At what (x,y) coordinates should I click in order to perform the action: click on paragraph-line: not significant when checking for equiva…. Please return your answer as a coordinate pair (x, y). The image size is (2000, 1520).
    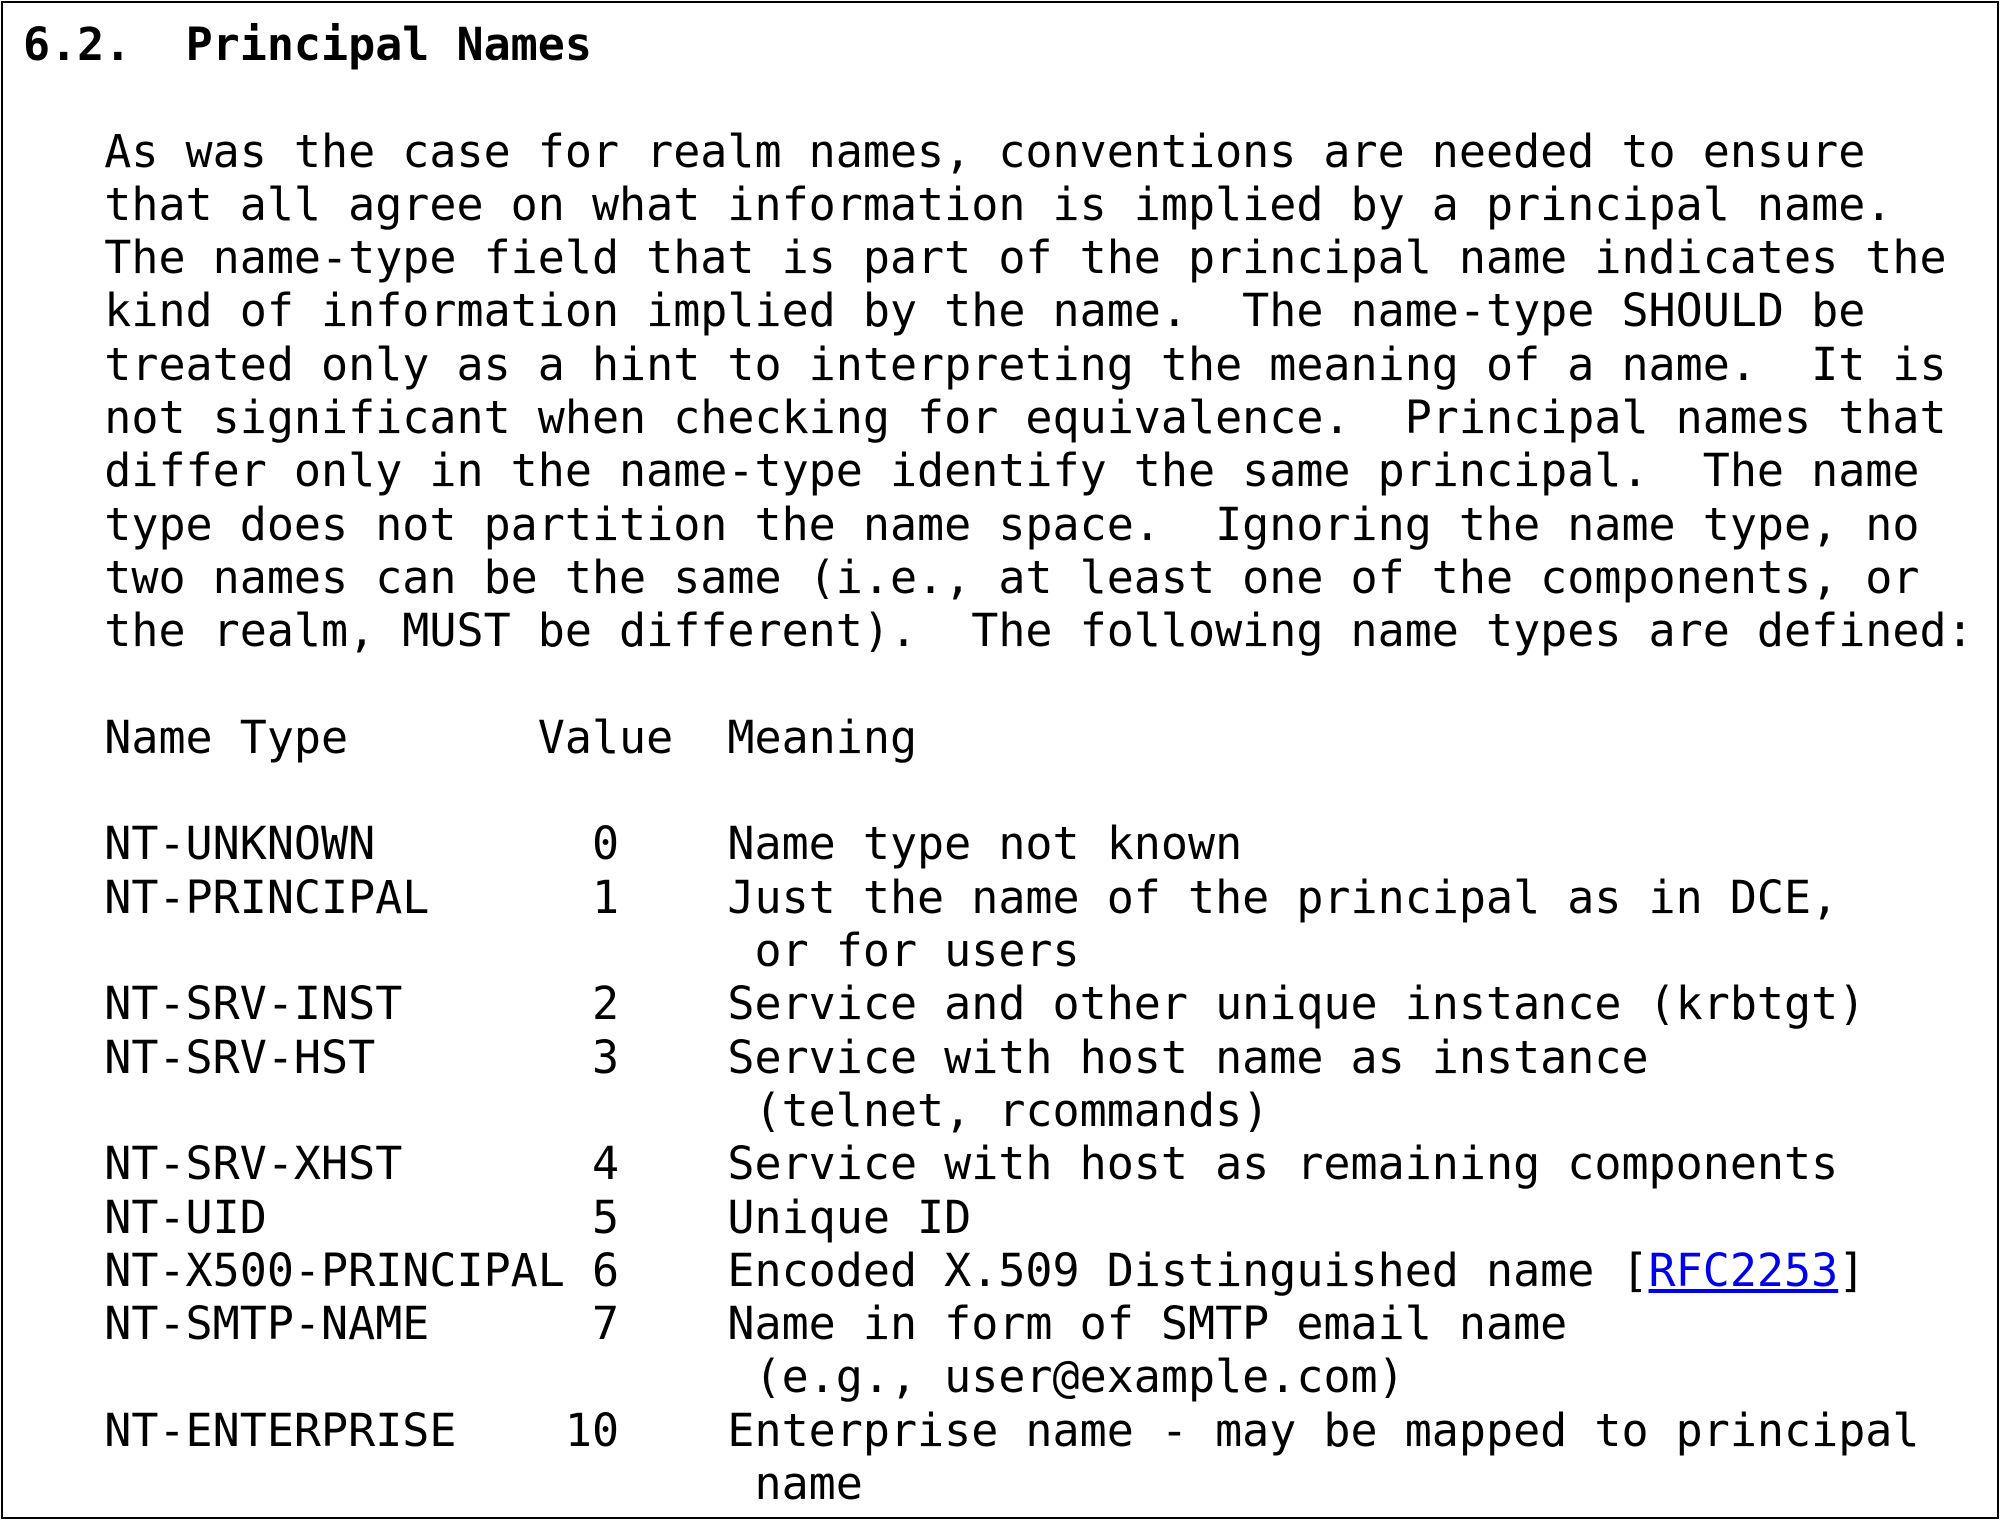
    Looking at the image, I should click on (1025, 418).